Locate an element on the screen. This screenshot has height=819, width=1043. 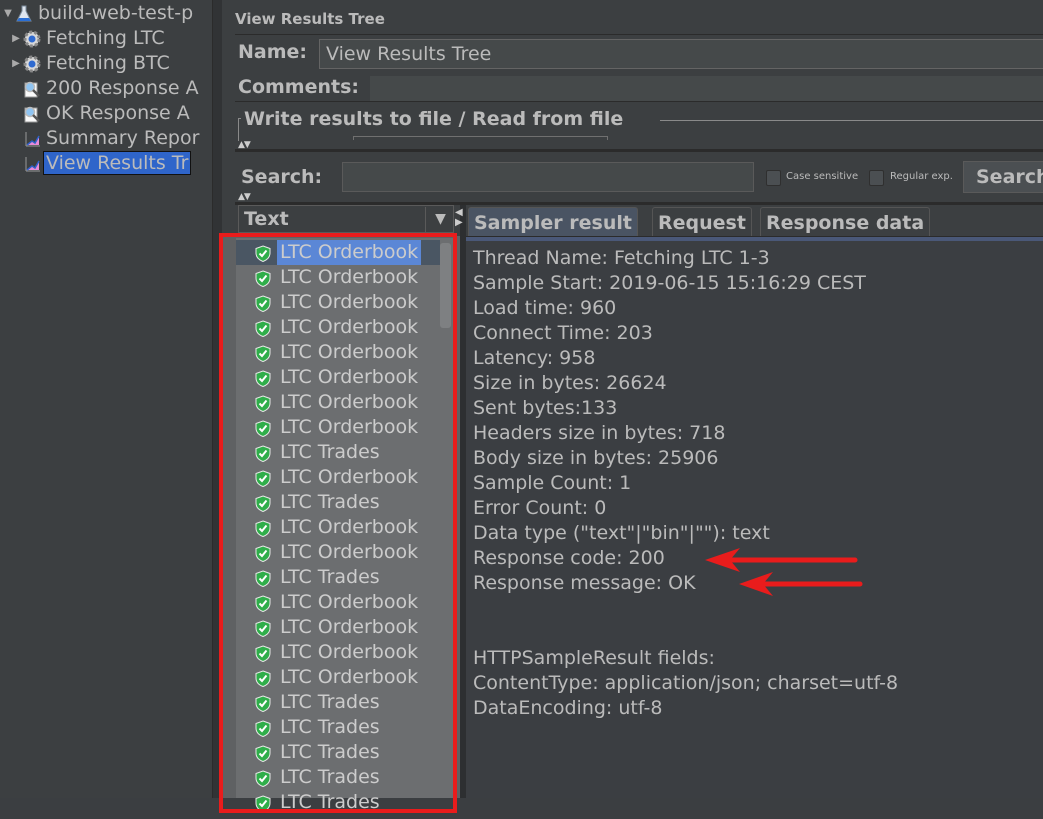
result-detail-line: Load time: 960 is located at coordinates (545, 308).